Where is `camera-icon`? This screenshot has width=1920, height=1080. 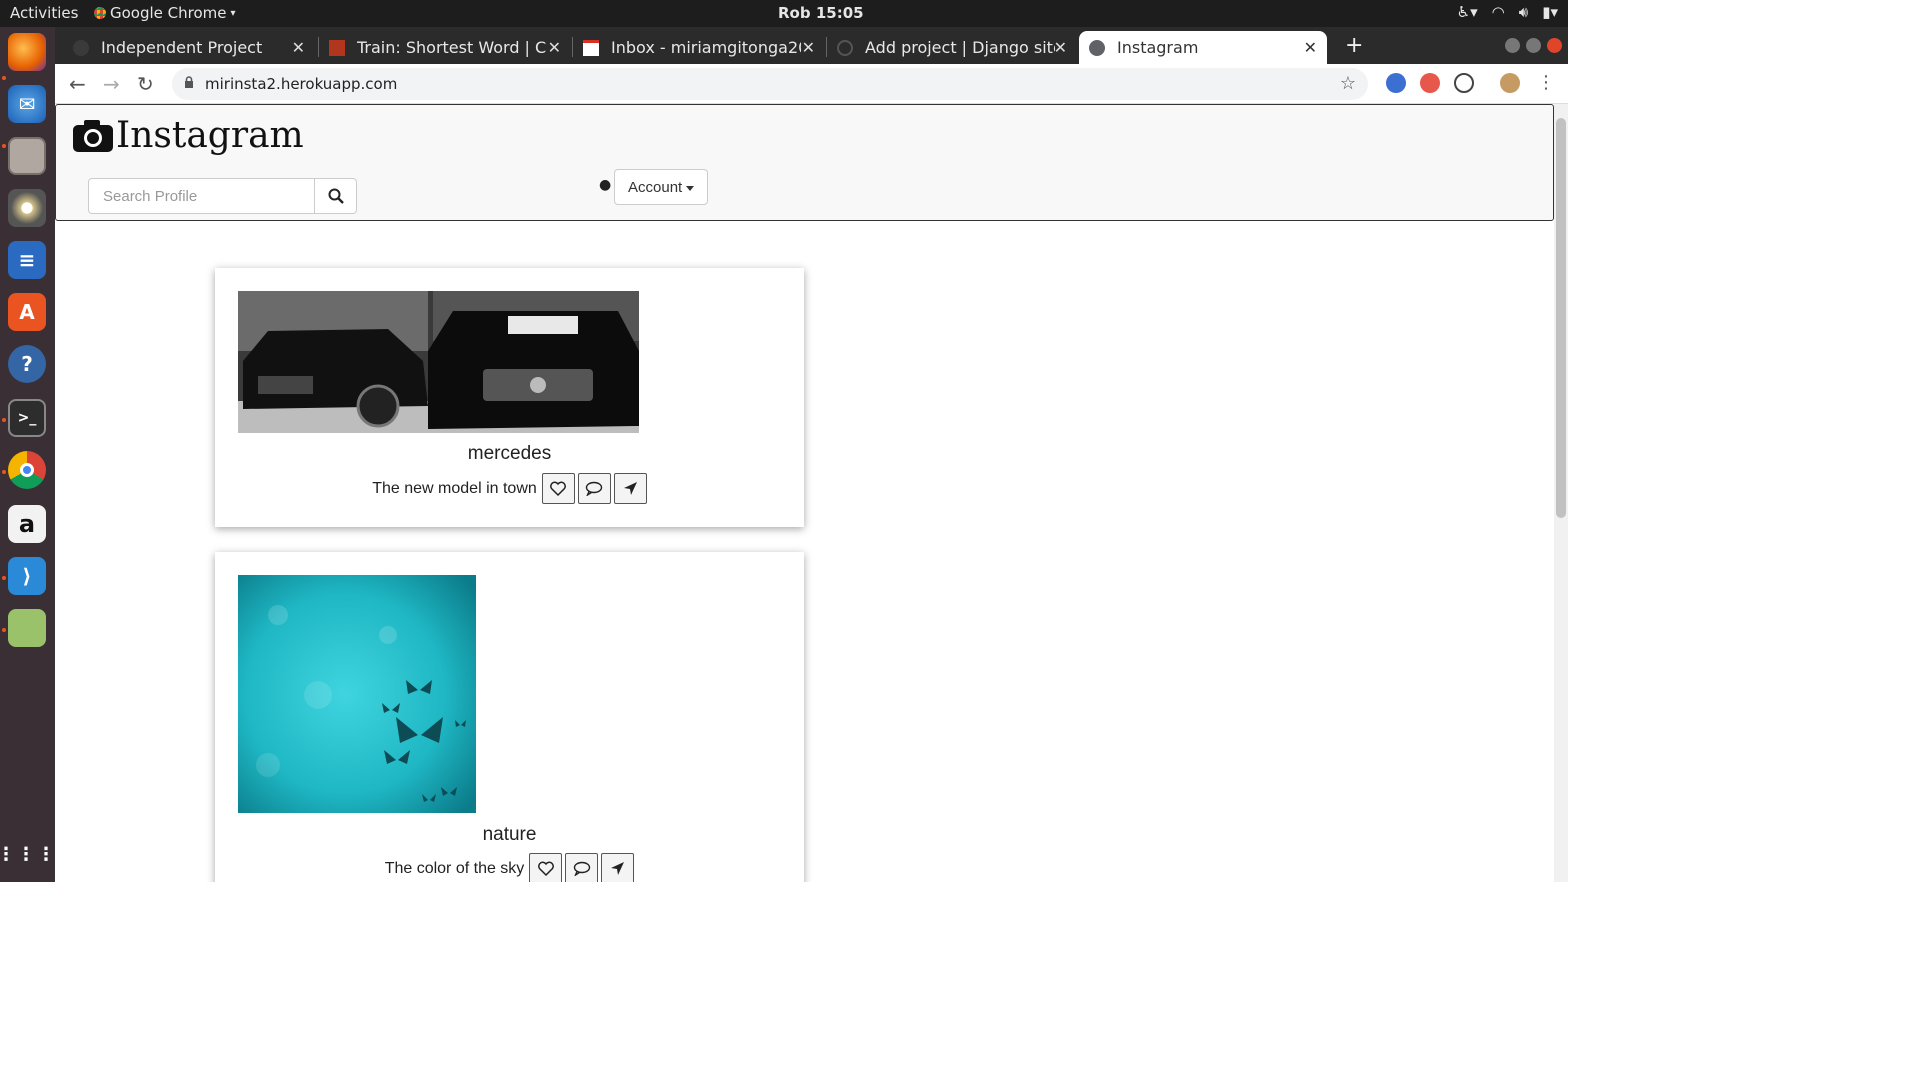 camera-icon is located at coordinates (93, 135).